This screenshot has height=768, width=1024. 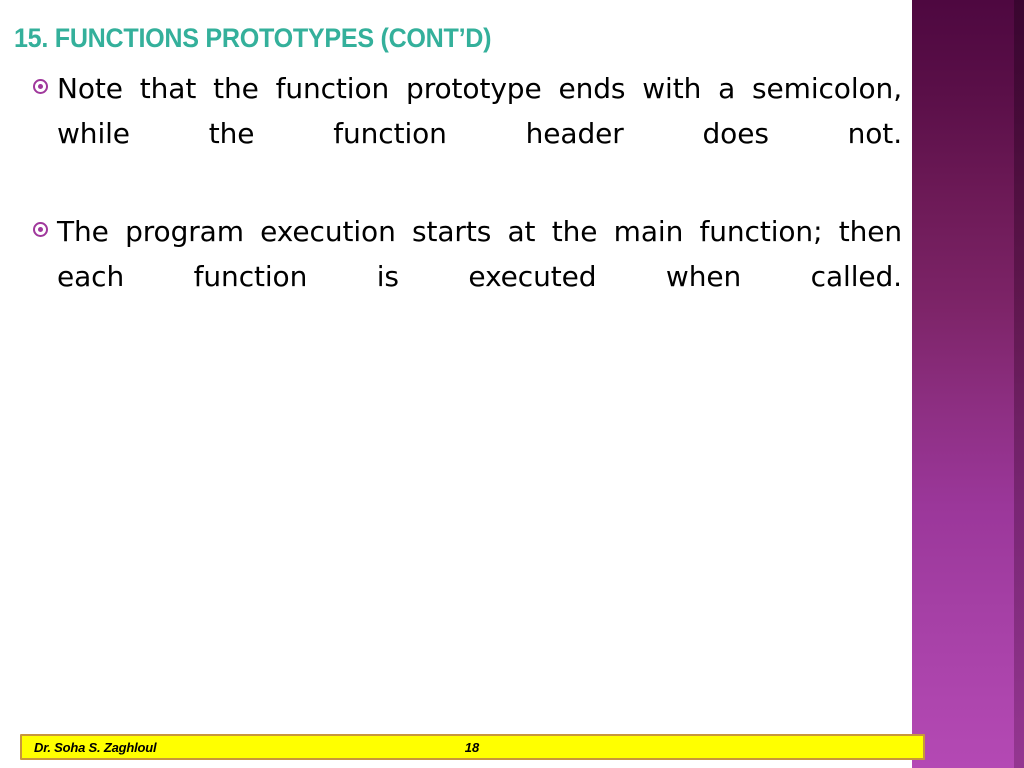 I want to click on side-decoration-band-edge, so click(x=1019, y=384).